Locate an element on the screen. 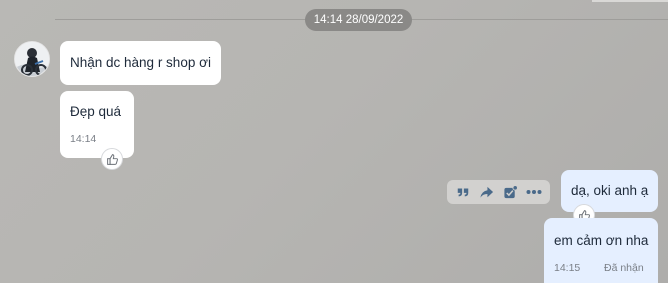 The width and height of the screenshot is (668, 283). avatar-photo is located at coordinates (32, 59).